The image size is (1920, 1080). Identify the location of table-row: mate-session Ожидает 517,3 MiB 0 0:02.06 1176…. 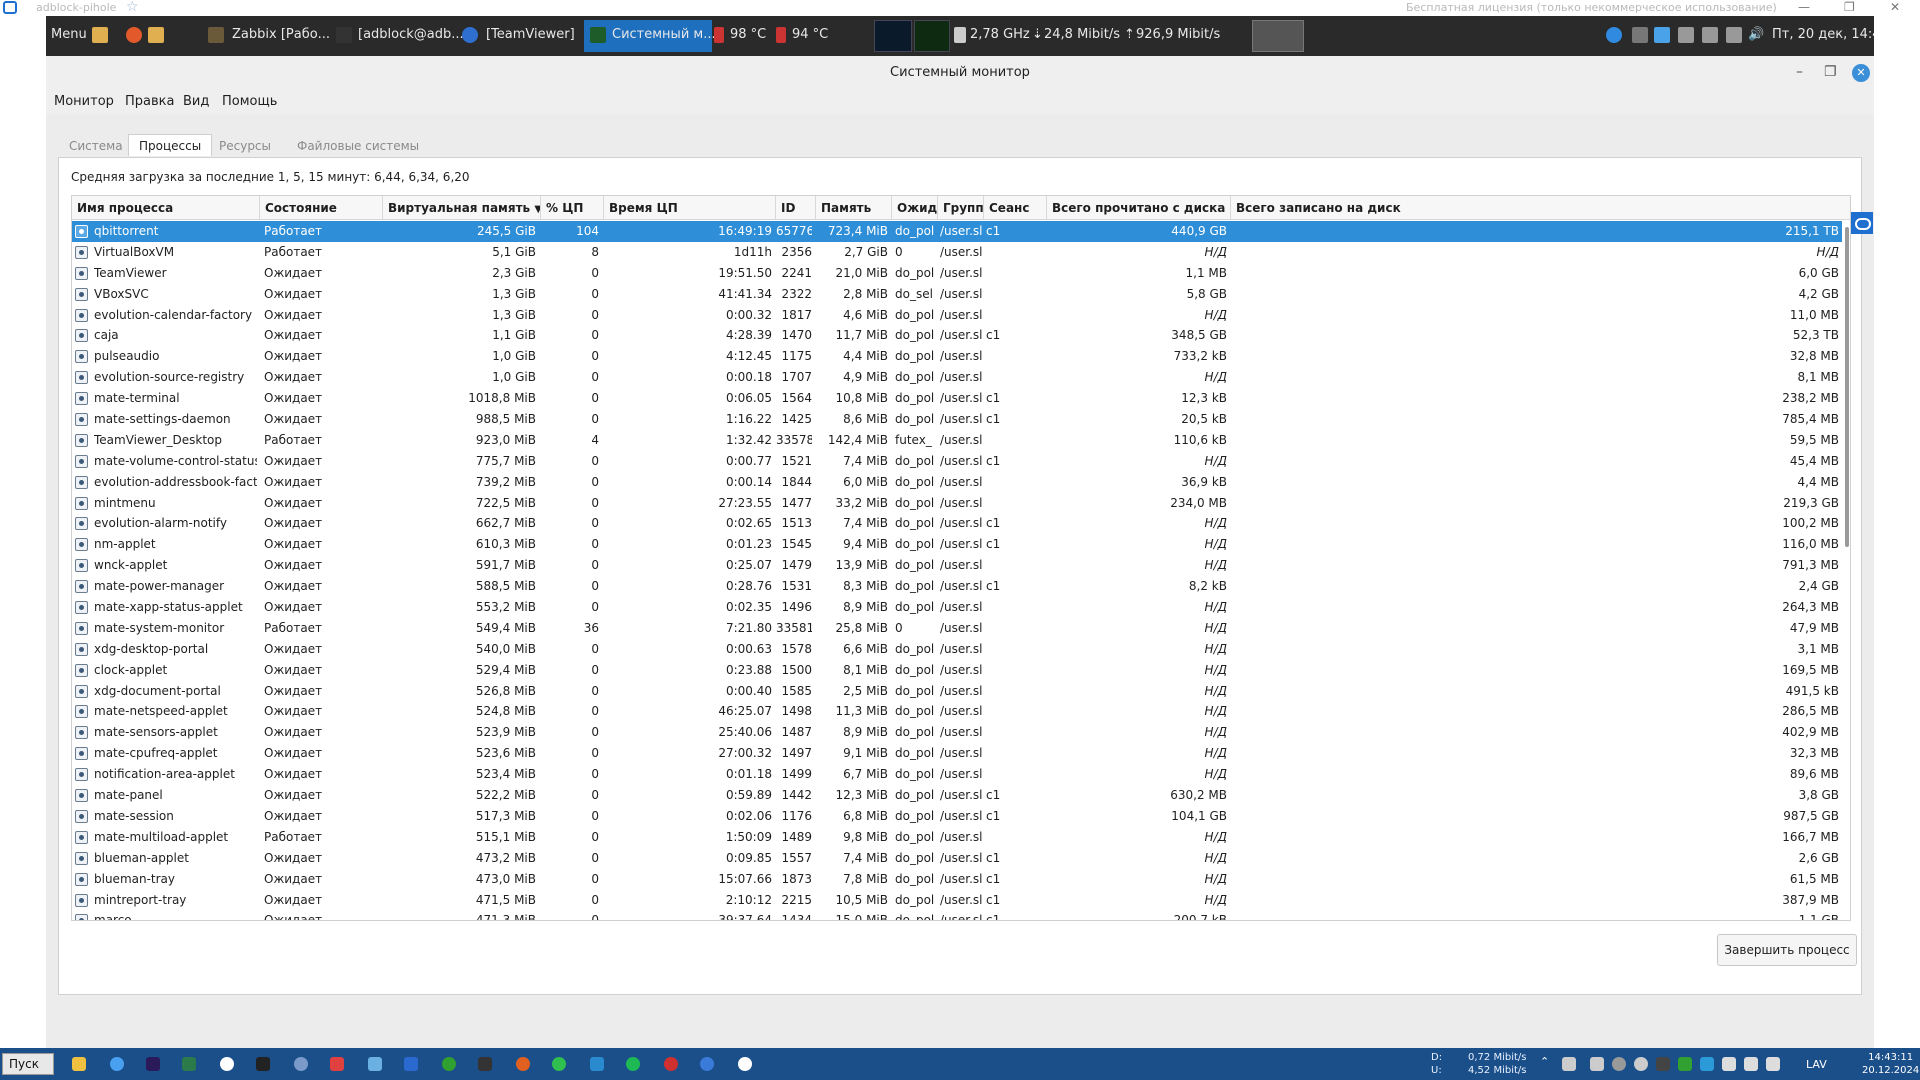
(957, 816).